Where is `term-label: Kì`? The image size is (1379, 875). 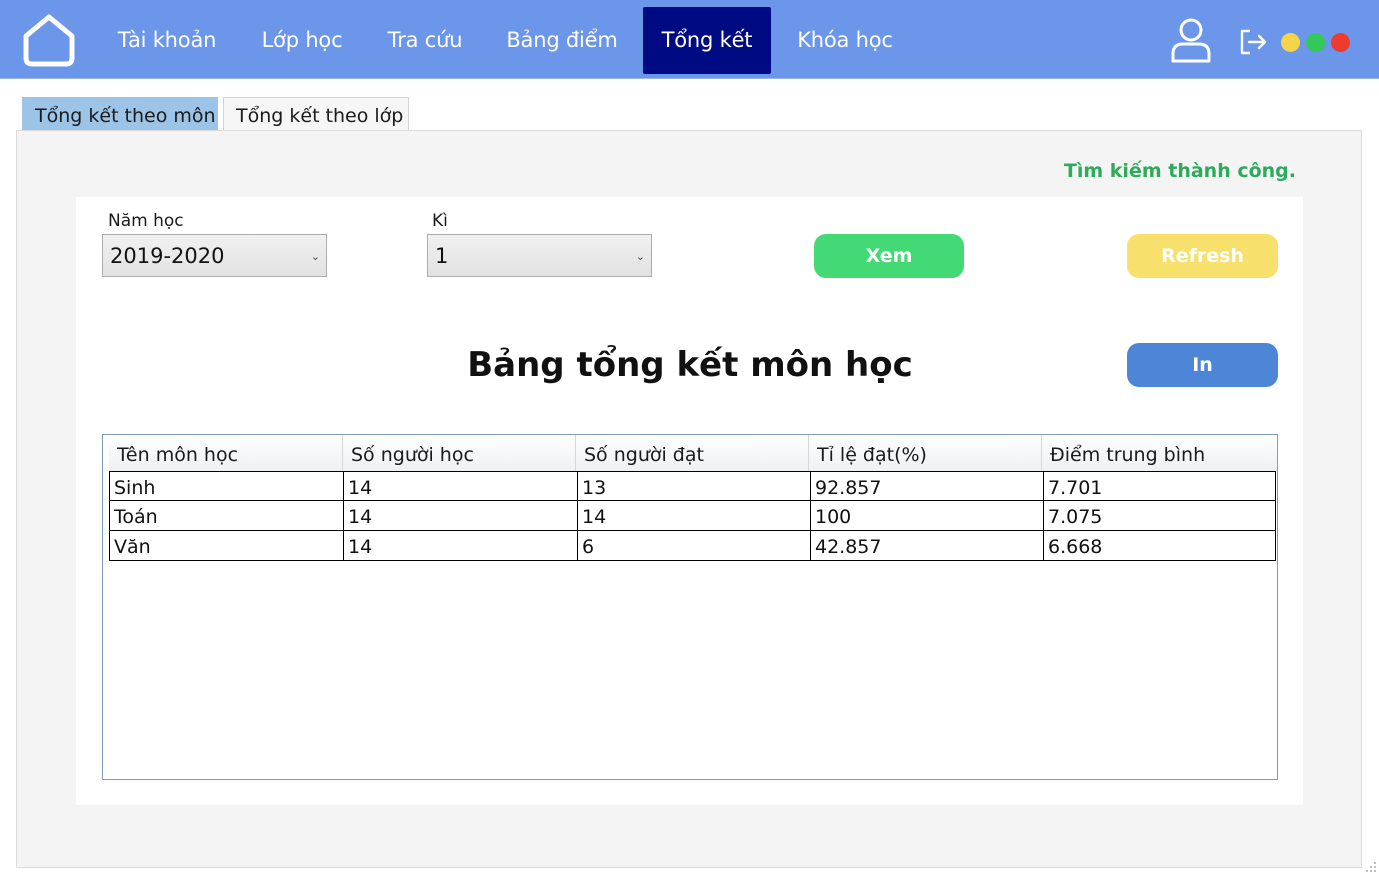 term-label: Kì is located at coordinates (440, 221).